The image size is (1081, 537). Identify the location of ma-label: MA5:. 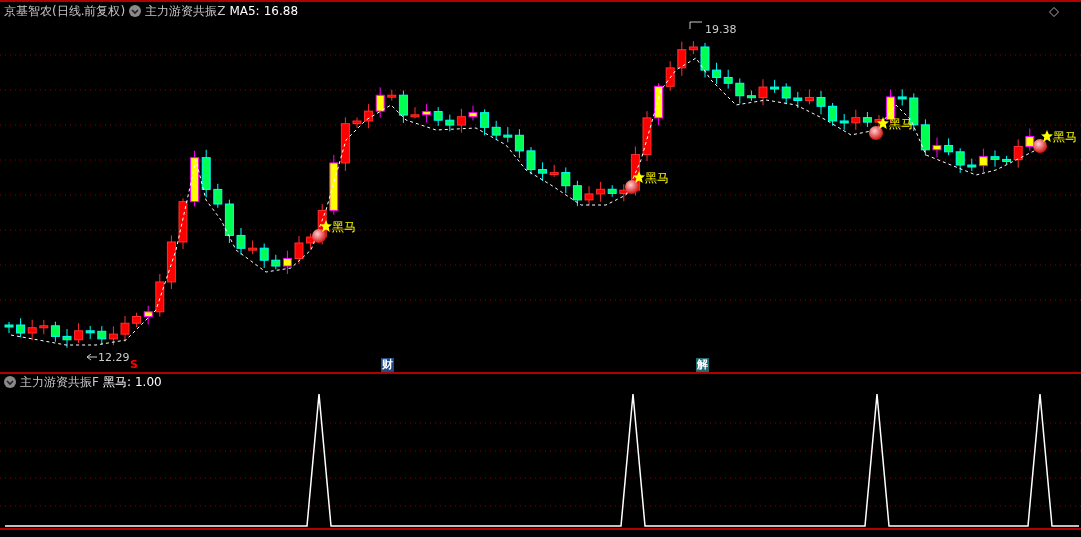
(244, 11).